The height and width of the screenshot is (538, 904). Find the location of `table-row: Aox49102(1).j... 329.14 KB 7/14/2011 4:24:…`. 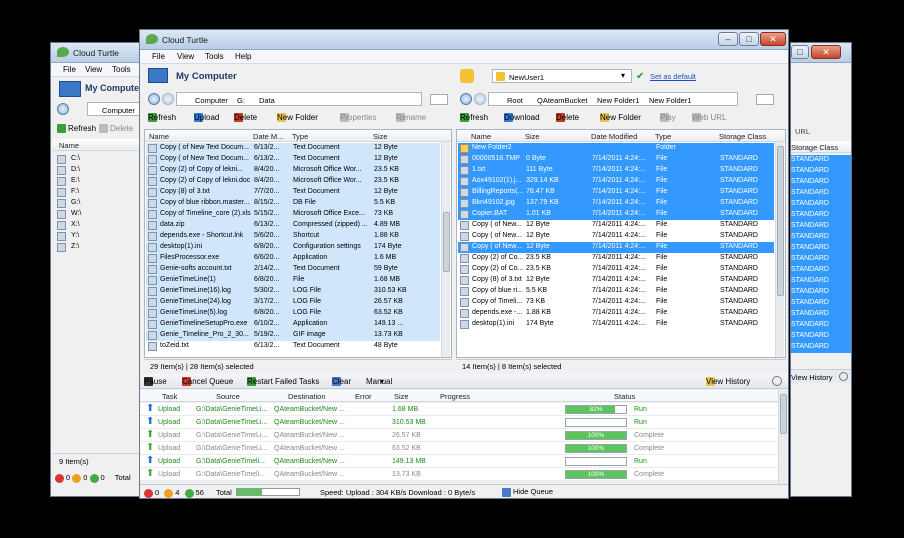

table-row: Aox49102(1).j... 329.14 KB 7/14/2011 4:24:… is located at coordinates (616, 181).